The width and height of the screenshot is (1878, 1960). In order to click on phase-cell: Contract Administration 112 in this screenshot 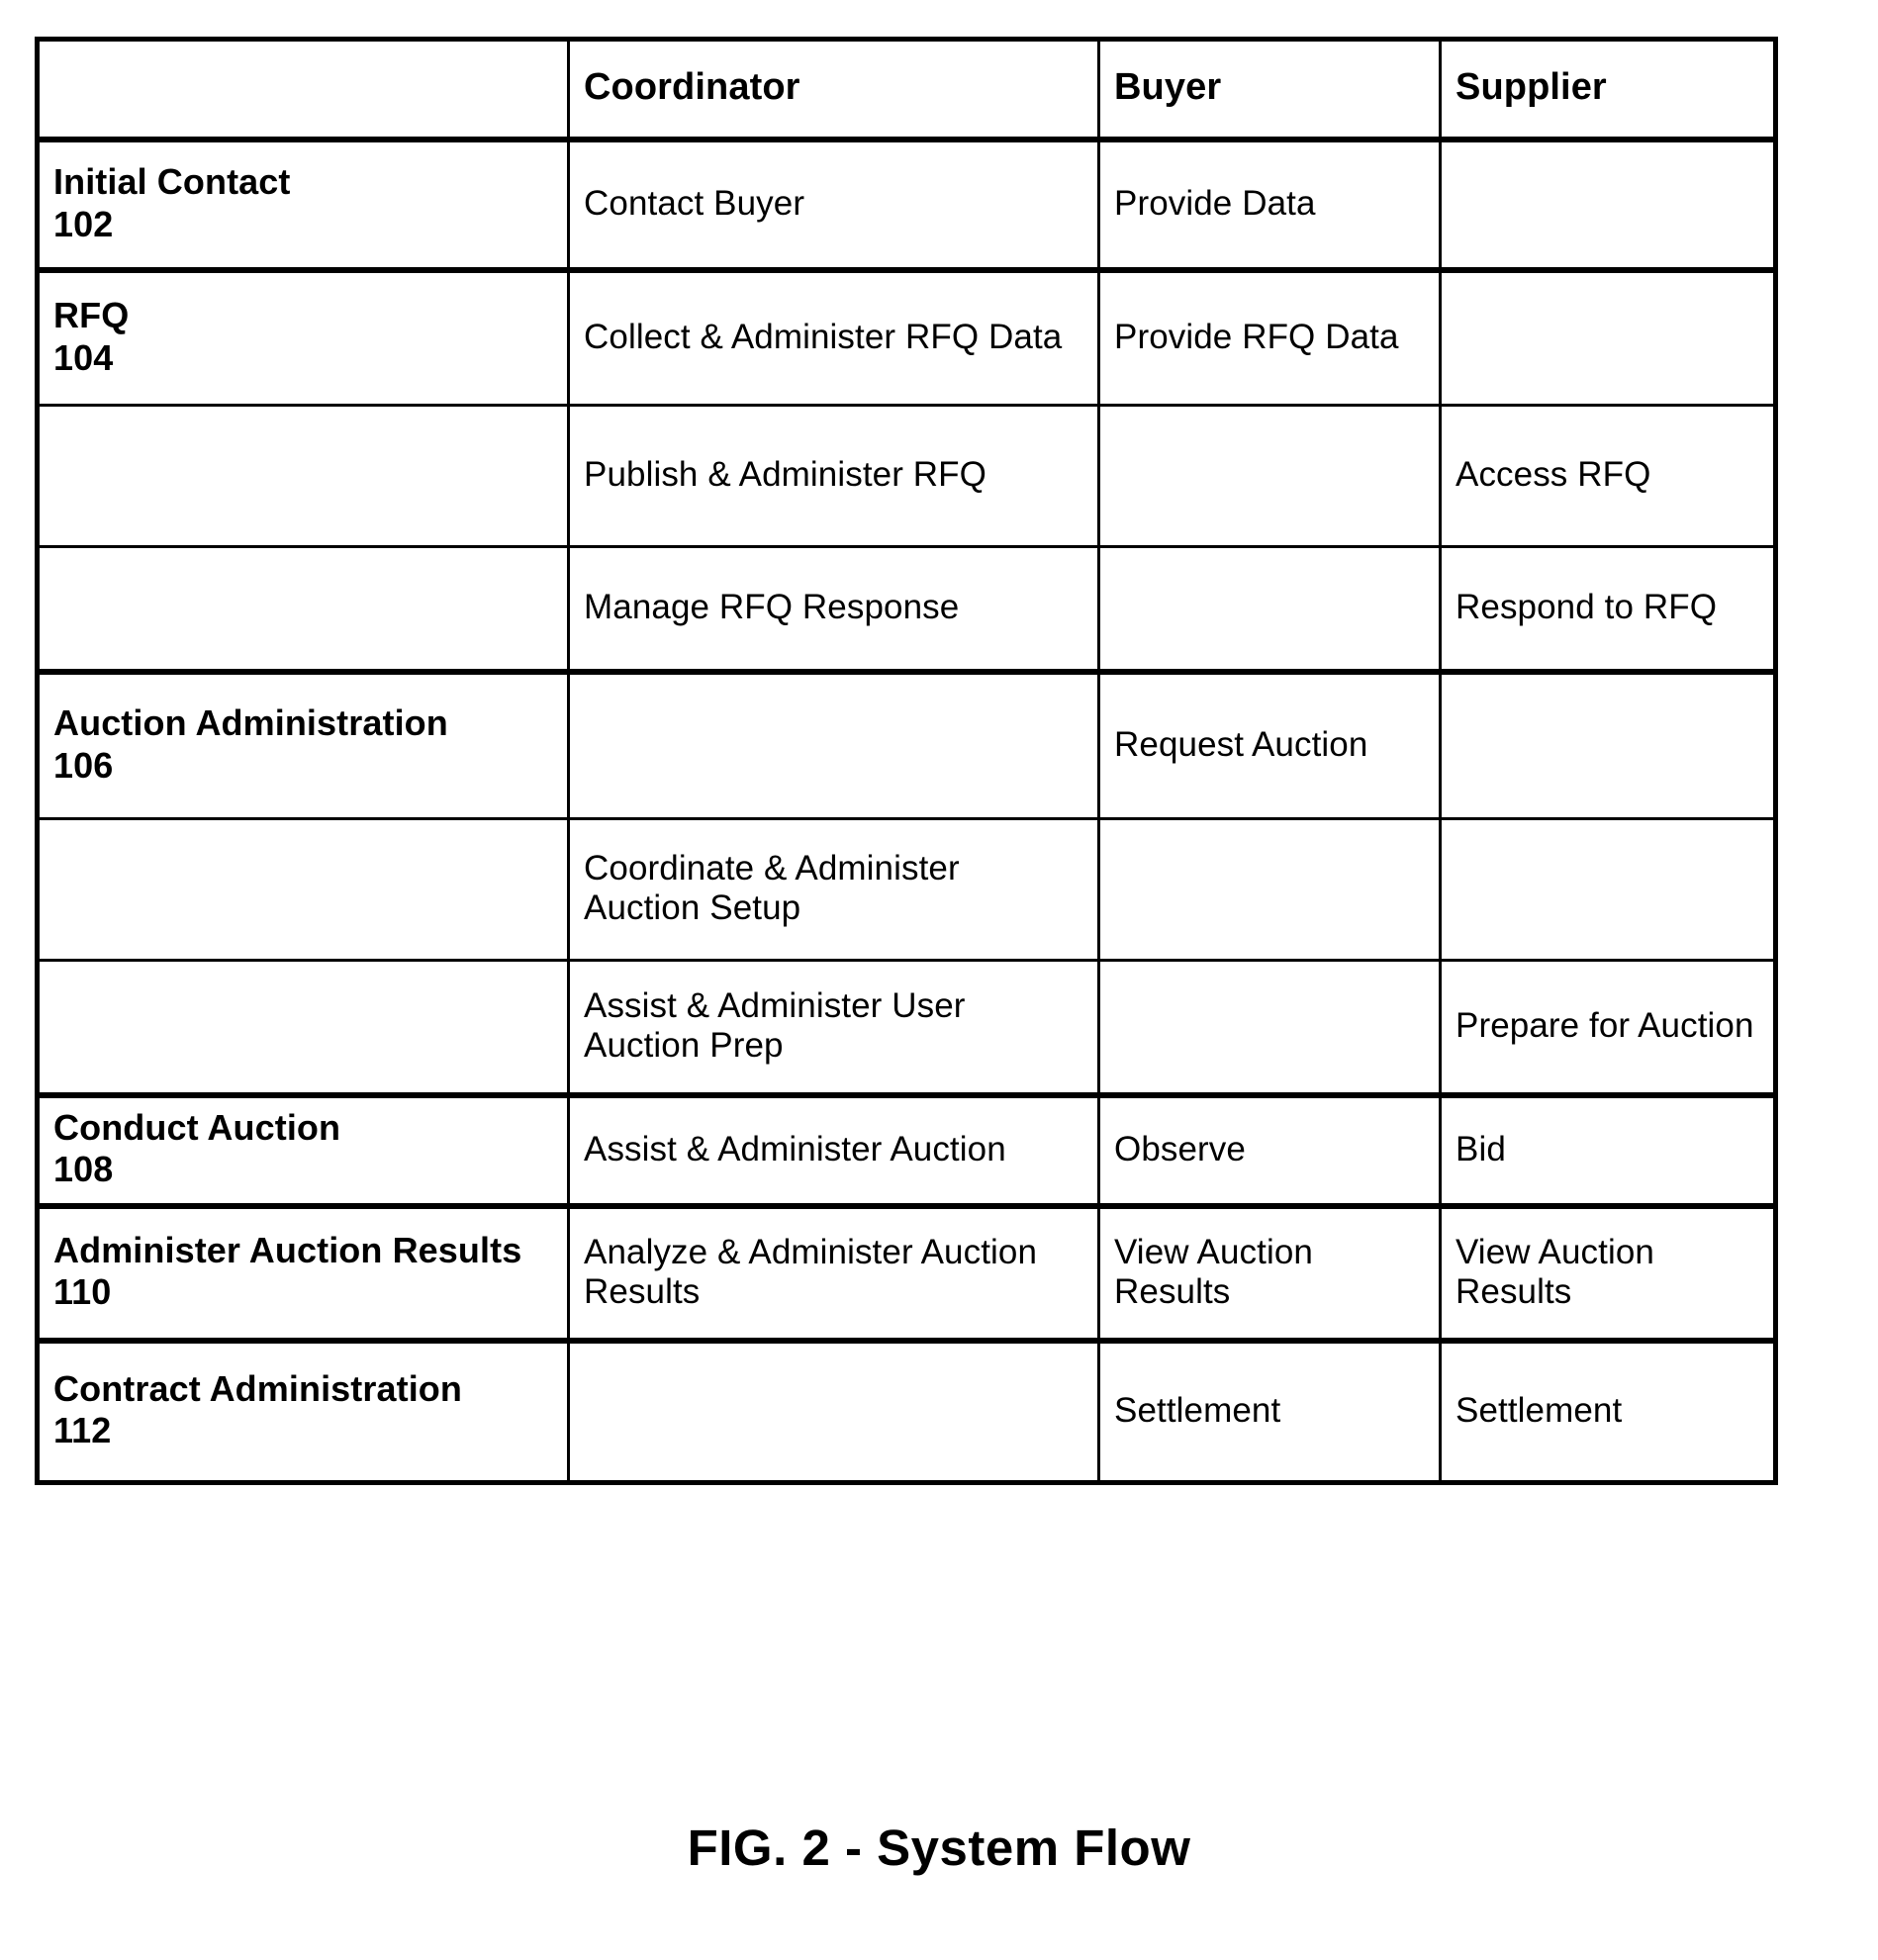, I will do `click(303, 1410)`.